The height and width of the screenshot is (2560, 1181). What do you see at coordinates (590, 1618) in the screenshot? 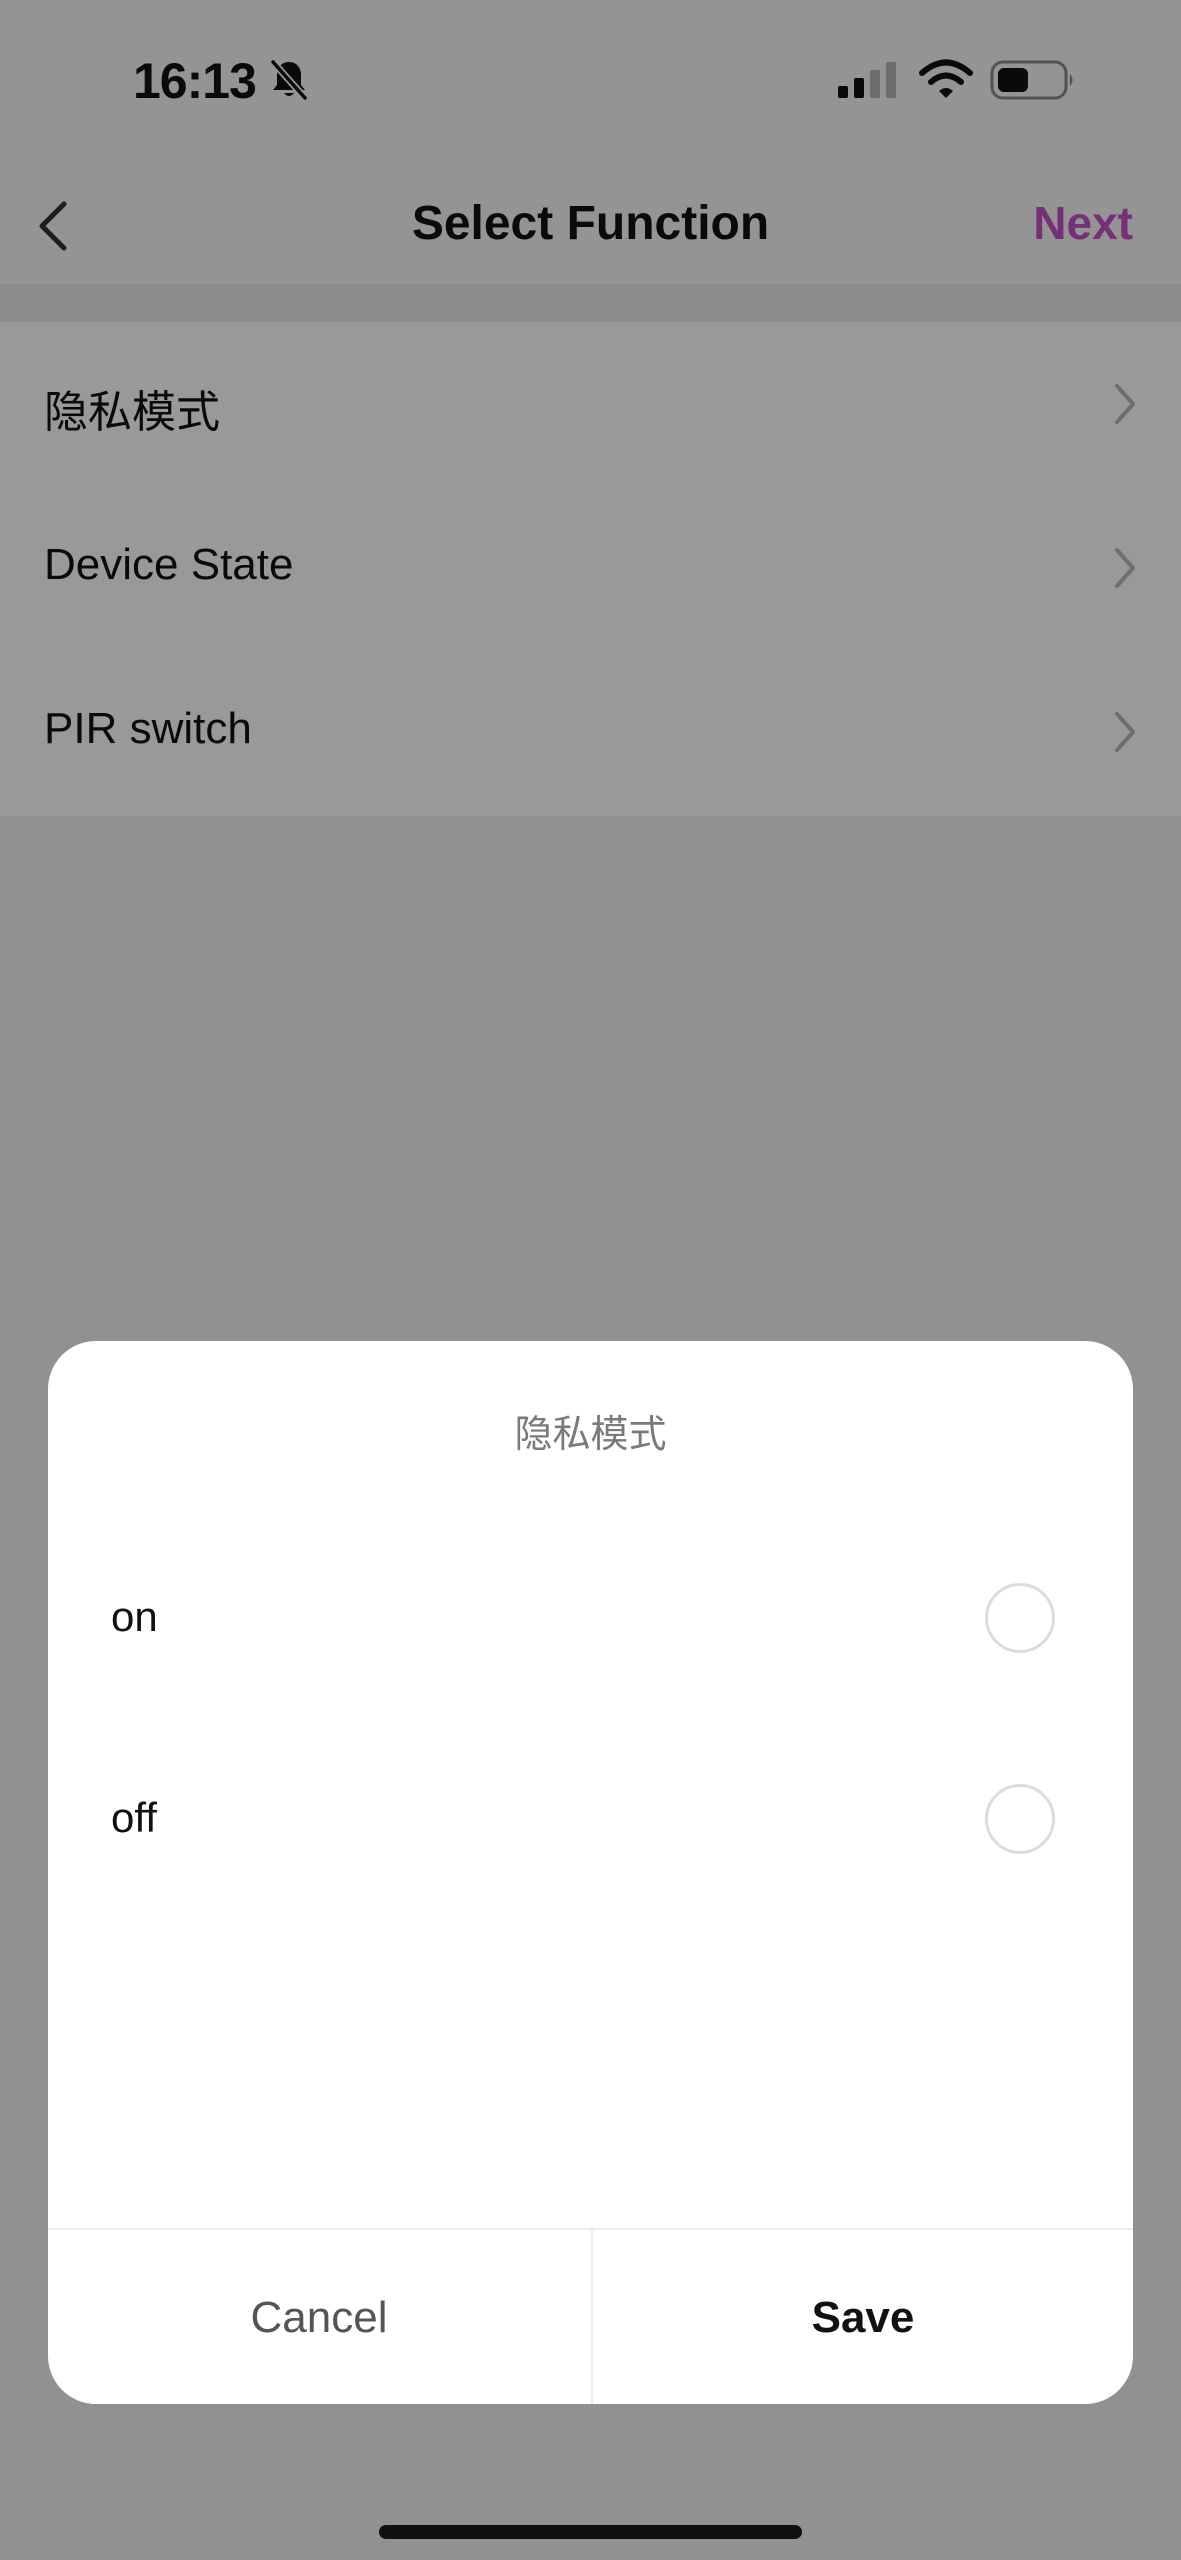
I see `option-on: on` at bounding box center [590, 1618].